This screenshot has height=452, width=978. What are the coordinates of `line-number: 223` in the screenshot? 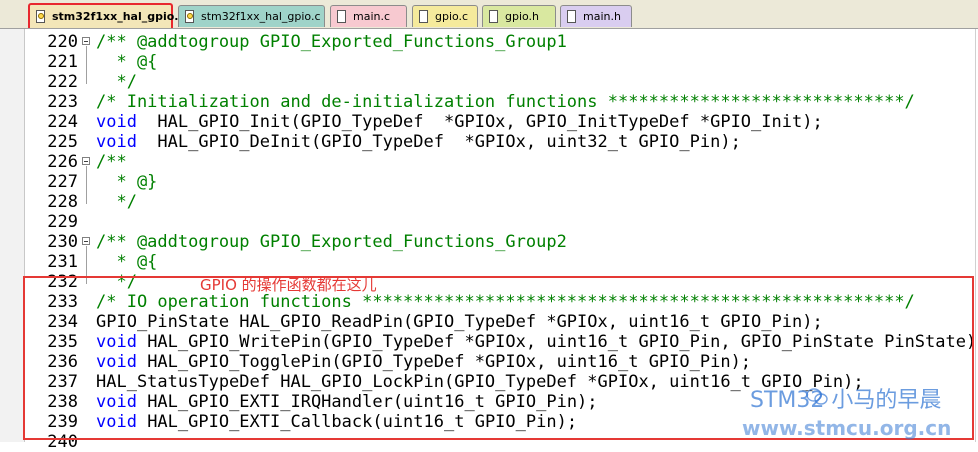 It's located at (62, 102).